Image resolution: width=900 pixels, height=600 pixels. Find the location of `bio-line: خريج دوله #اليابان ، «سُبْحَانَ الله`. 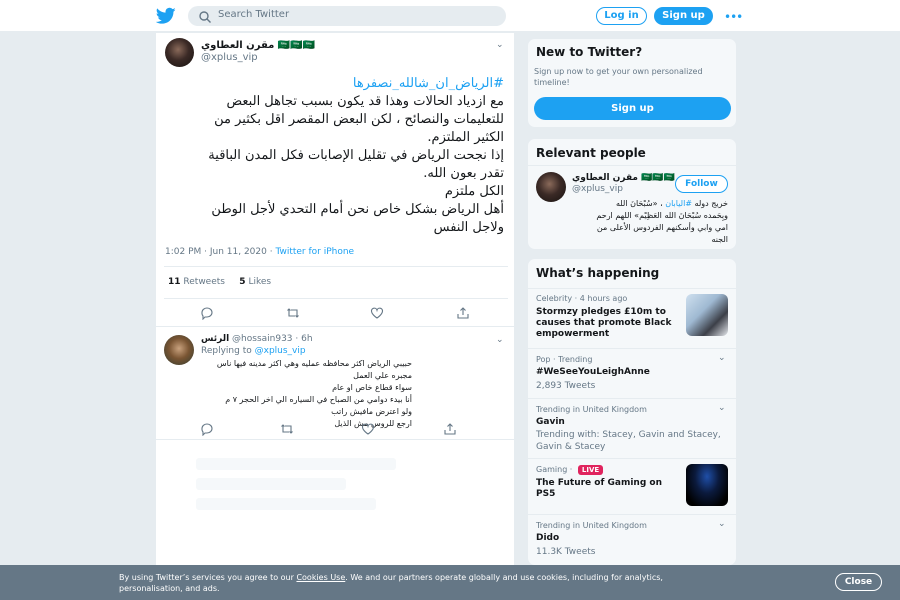

bio-line: خريج دوله #اليابان ، «سُبْحَانَ الله is located at coordinates (632, 204).